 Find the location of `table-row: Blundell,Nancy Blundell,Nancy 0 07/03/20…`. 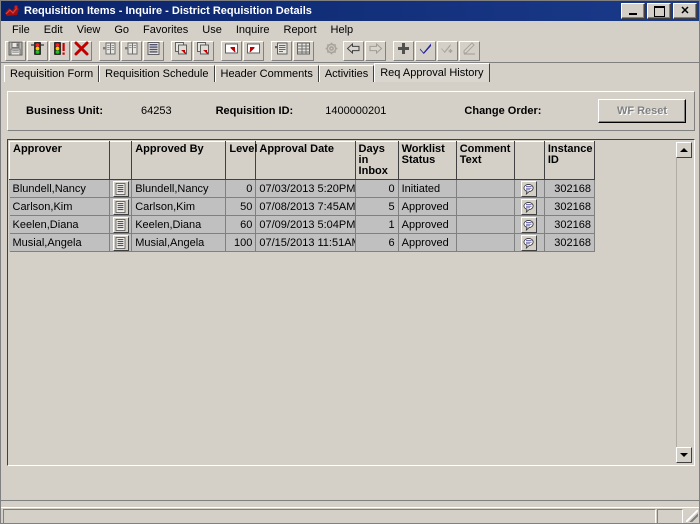

table-row: Blundell,Nancy Blundell,Nancy 0 07/03/20… is located at coordinates (302, 188).